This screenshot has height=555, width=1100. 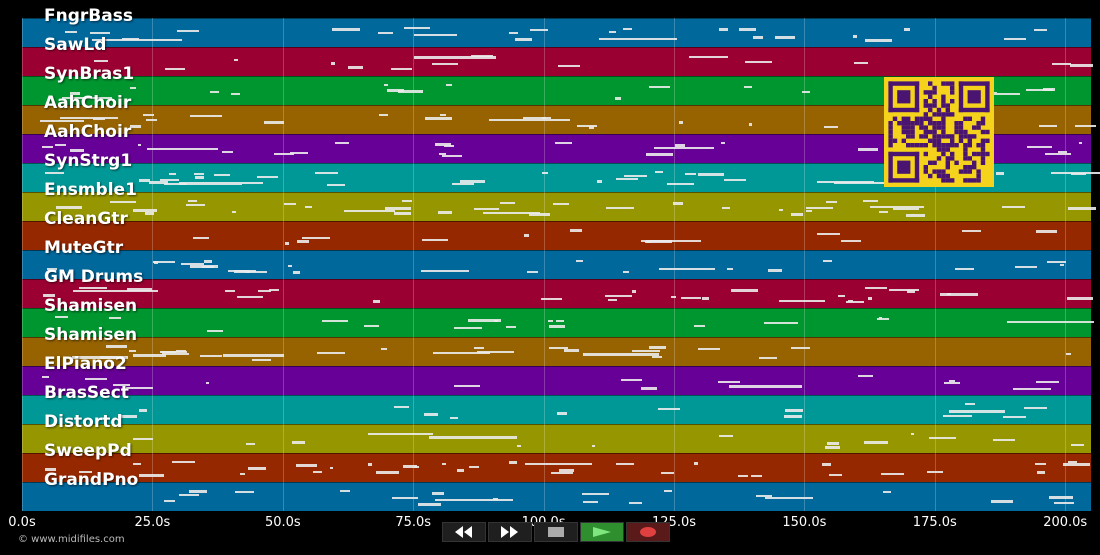 What do you see at coordinates (804, 522) in the screenshot?
I see `time-tick-label: 150.0s` at bounding box center [804, 522].